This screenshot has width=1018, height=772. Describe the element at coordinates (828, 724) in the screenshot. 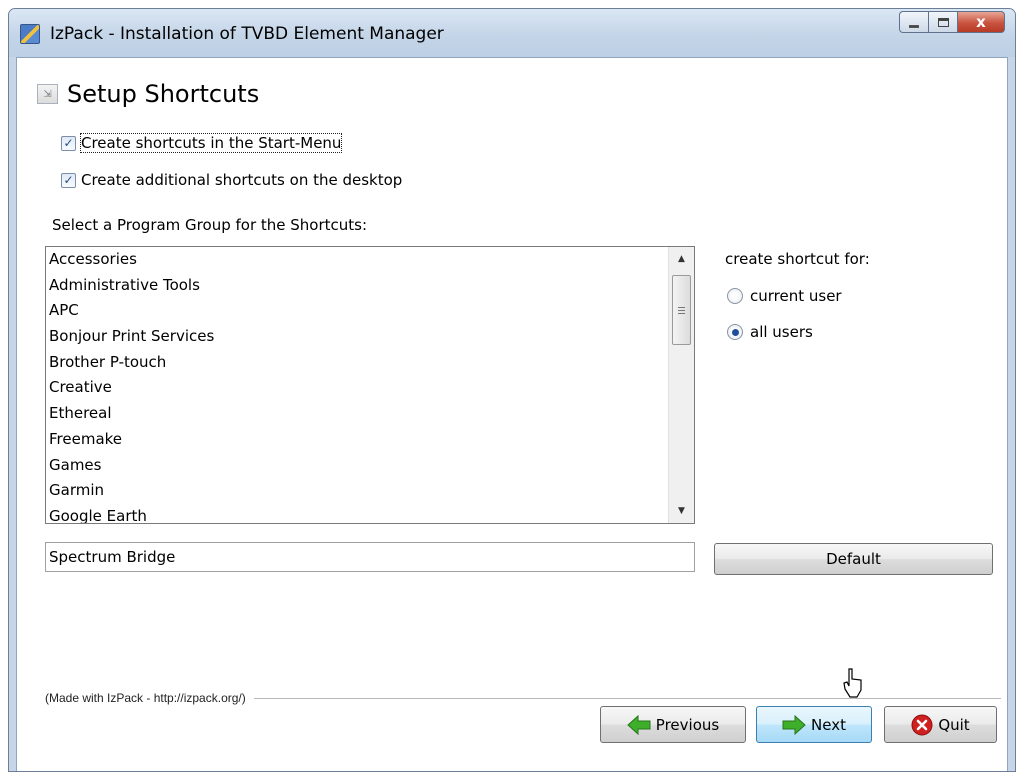

I see `next-label: Next` at that location.